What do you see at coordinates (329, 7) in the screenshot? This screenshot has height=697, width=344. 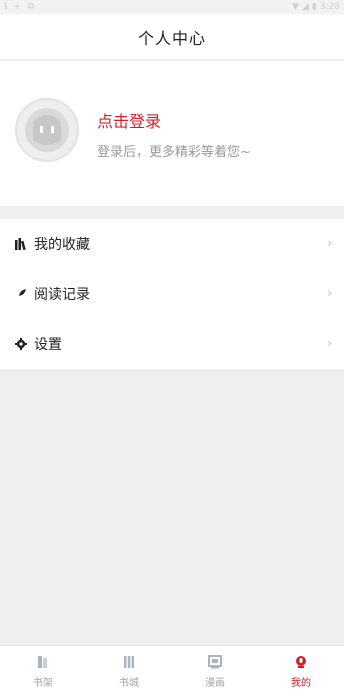 I see `status-time: 3:28` at bounding box center [329, 7].